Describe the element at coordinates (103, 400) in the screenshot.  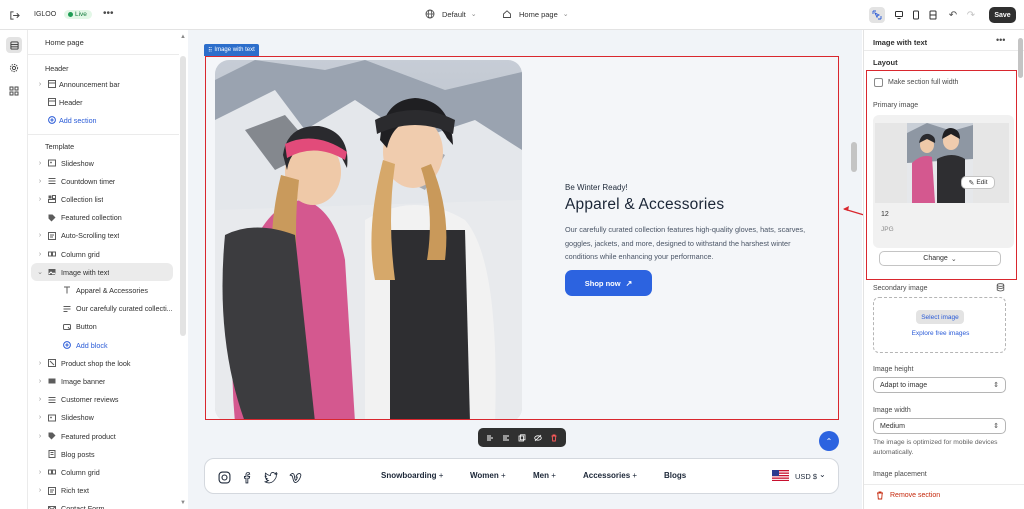
I see `sidebar-item-customer-reviews: › Customer reviews` at that location.